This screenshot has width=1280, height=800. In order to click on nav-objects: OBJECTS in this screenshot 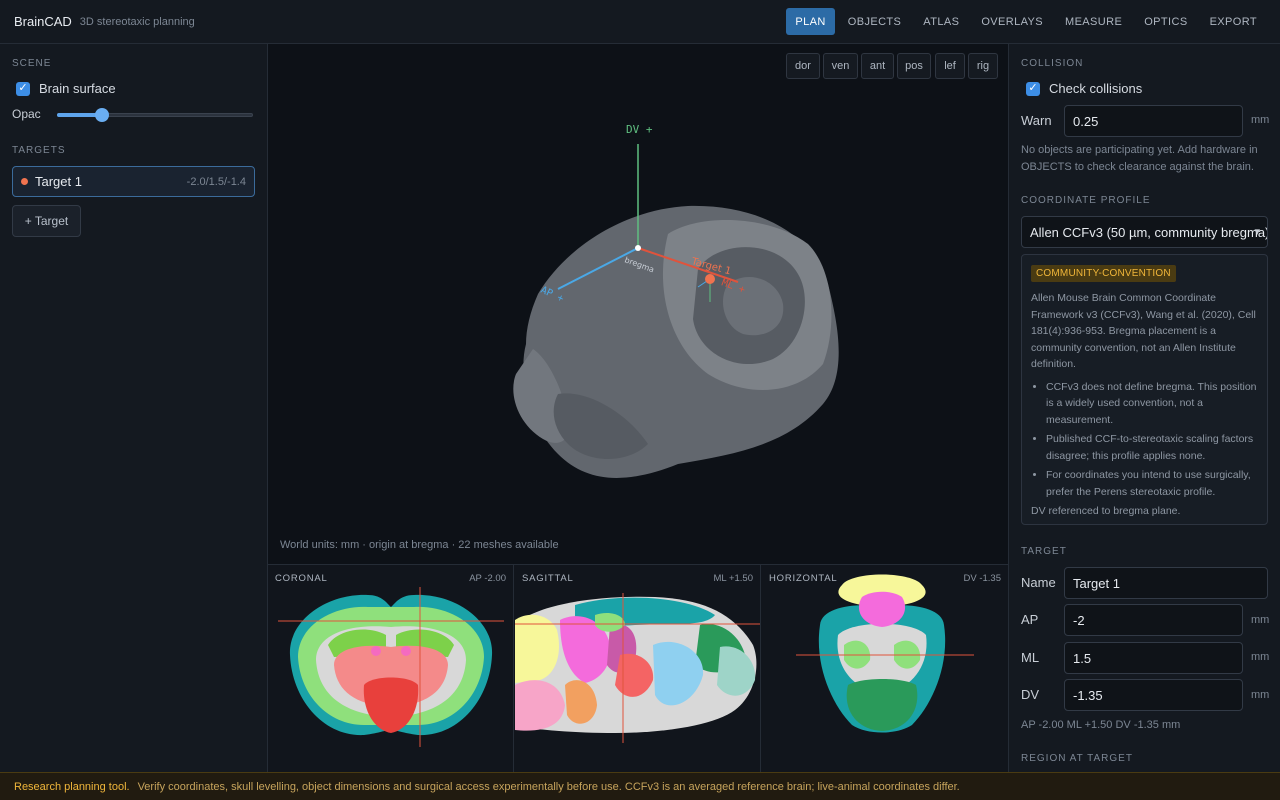, I will do `click(875, 21)`.